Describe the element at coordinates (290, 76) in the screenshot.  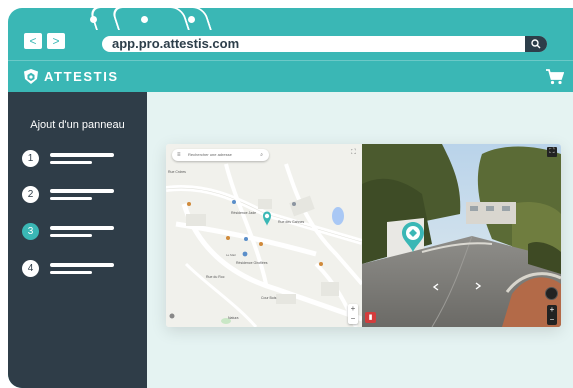
I see `app-header: ATTESTIS` at that location.